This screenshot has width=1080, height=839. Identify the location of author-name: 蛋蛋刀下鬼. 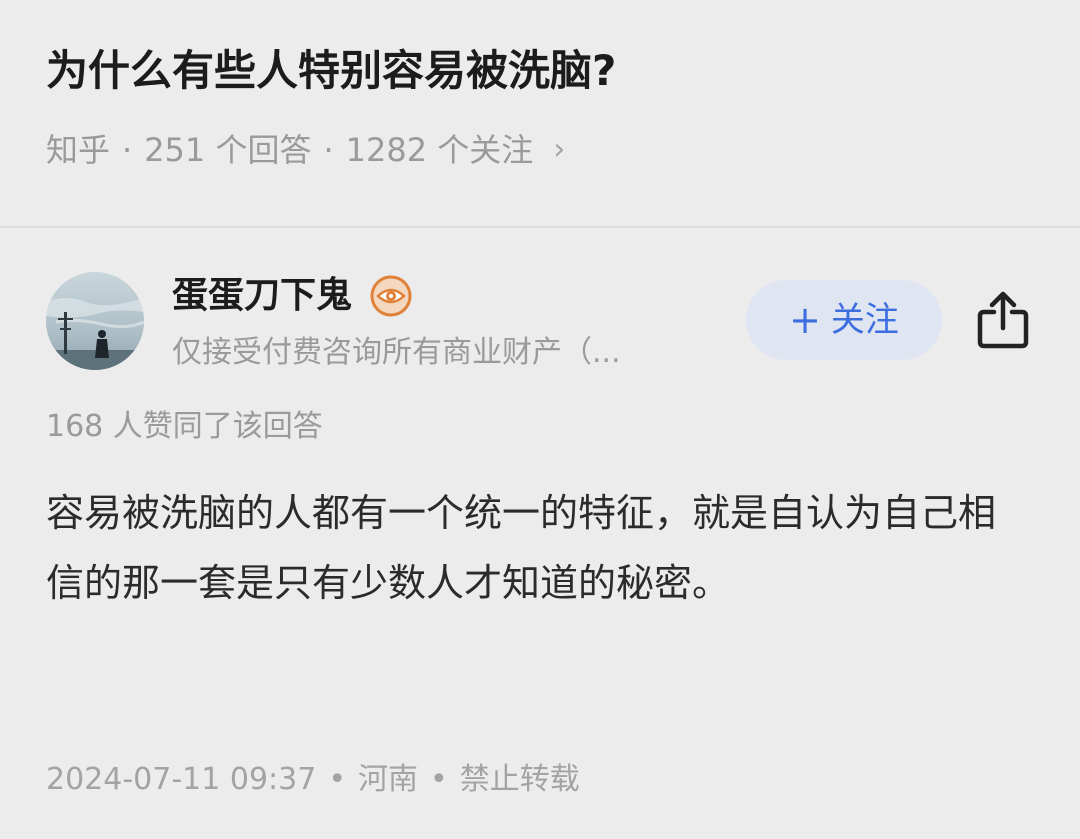
(262, 296).